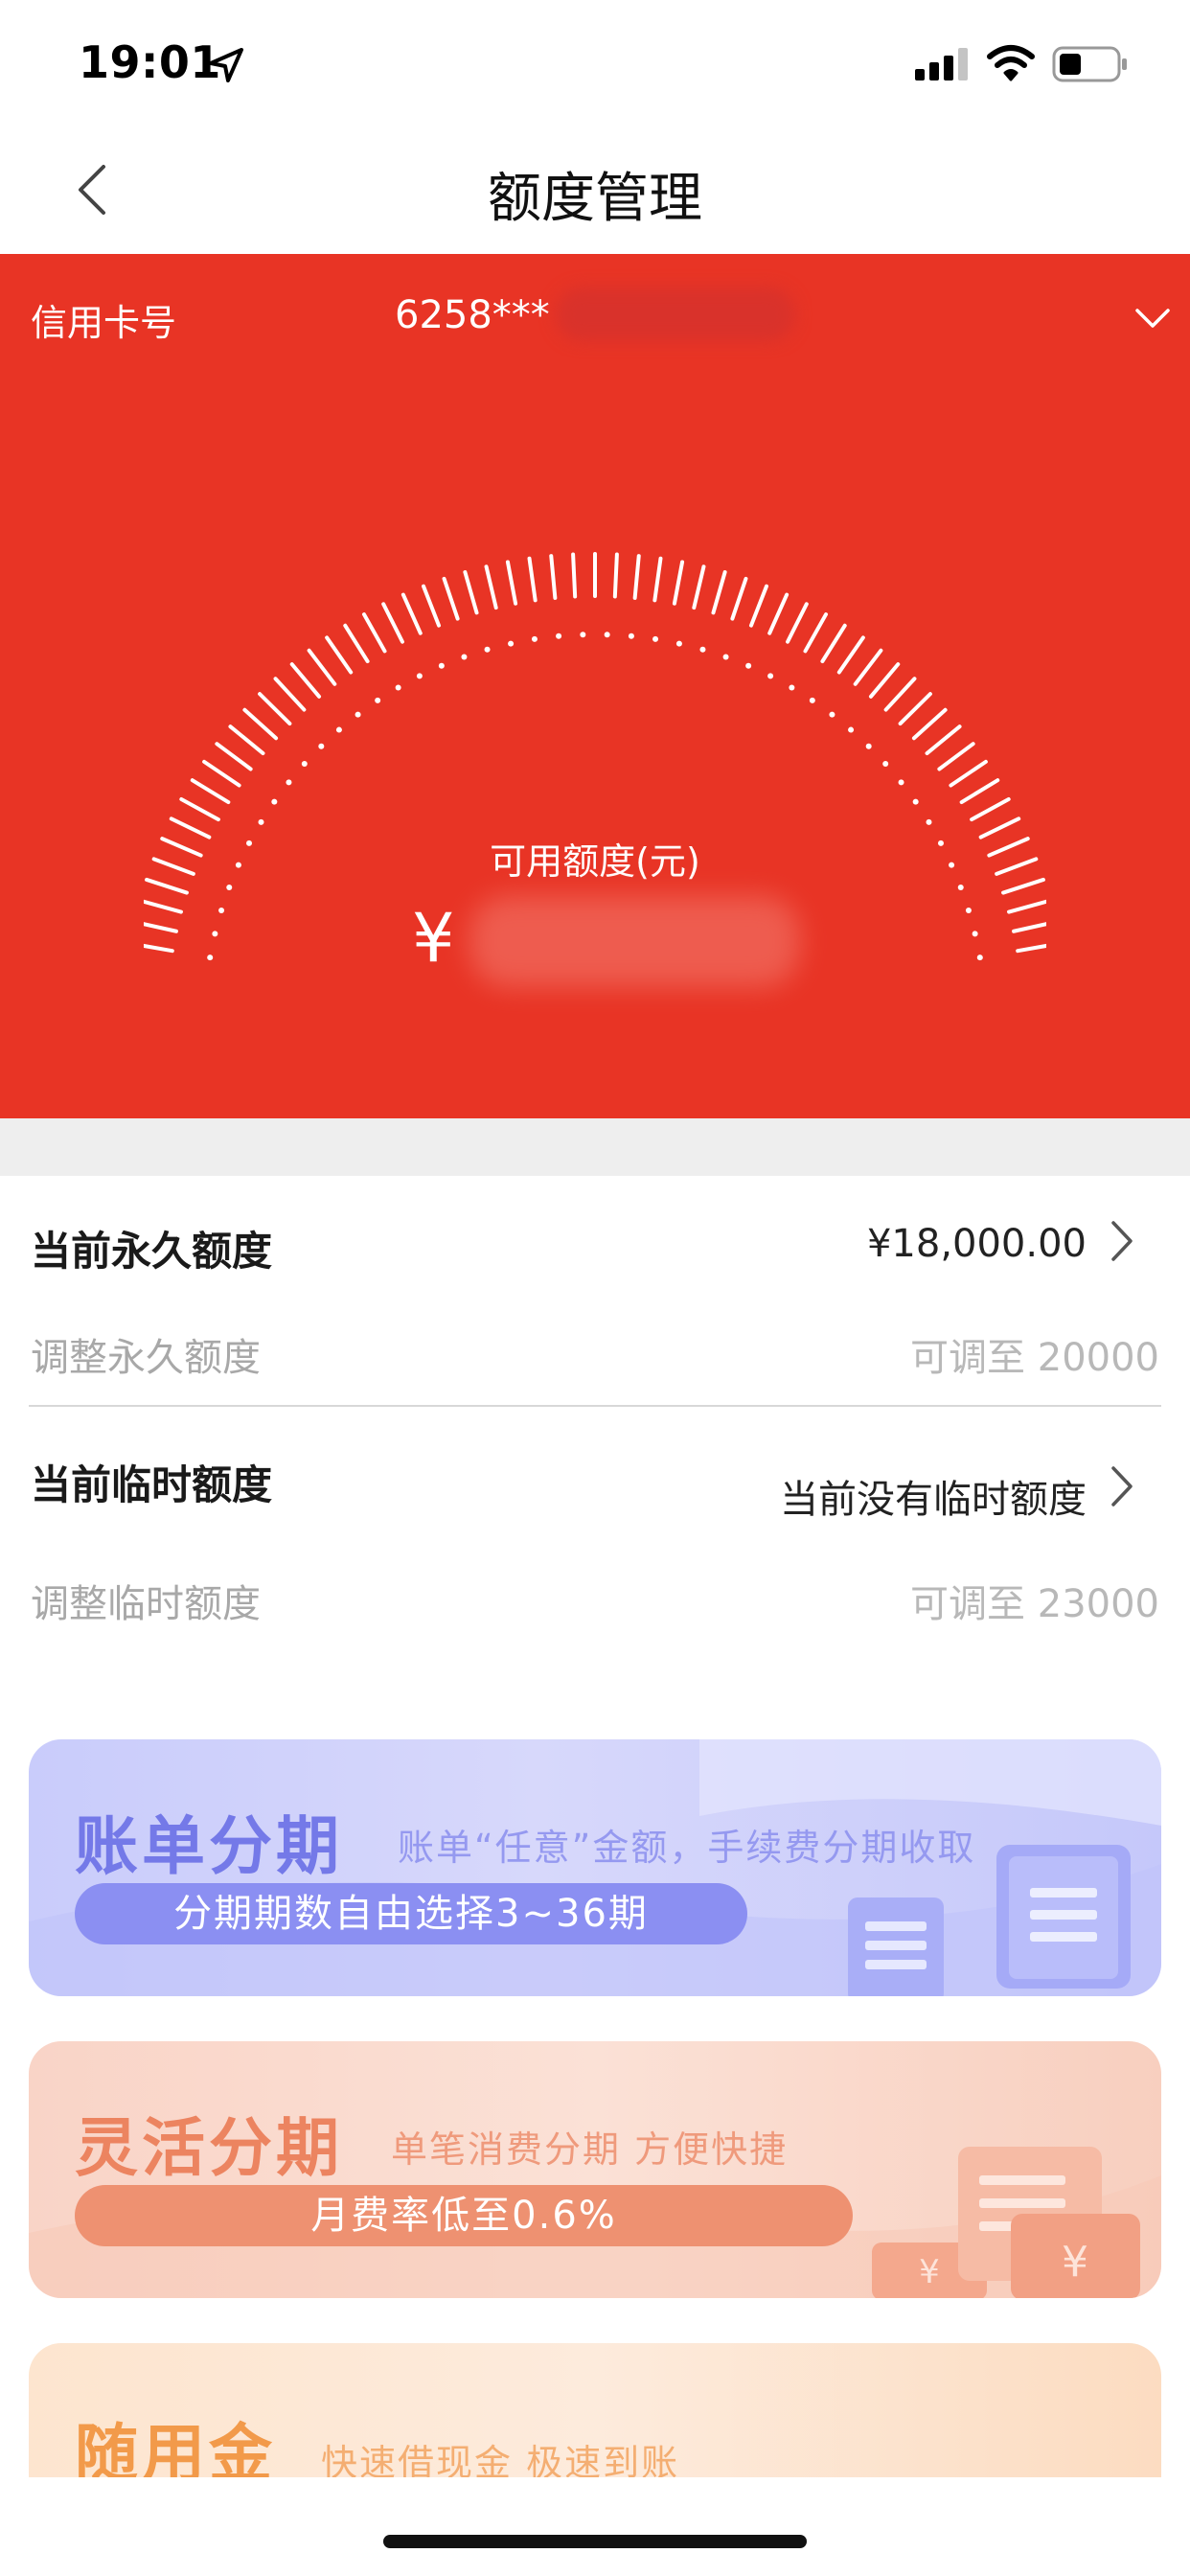 The image size is (1190, 2576). What do you see at coordinates (434, 938) in the screenshot?
I see `available-currency: ¥` at bounding box center [434, 938].